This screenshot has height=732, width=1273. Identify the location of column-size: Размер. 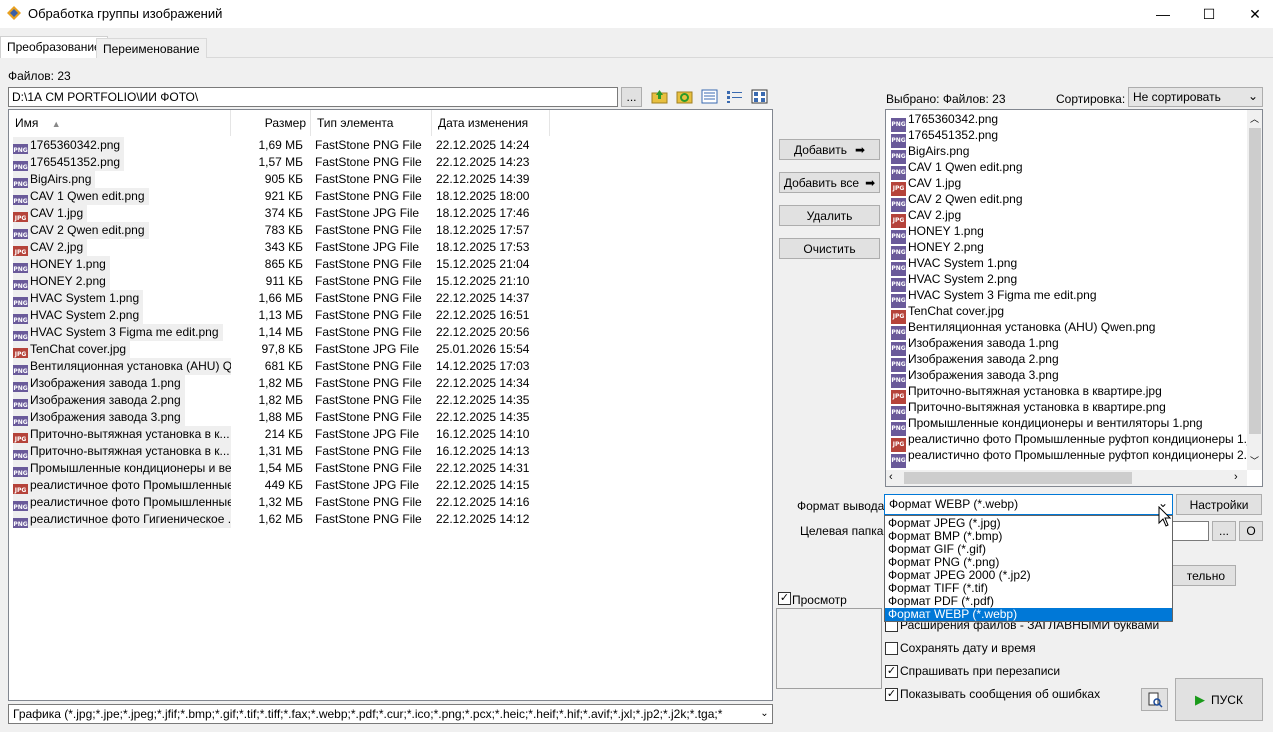
(271, 123).